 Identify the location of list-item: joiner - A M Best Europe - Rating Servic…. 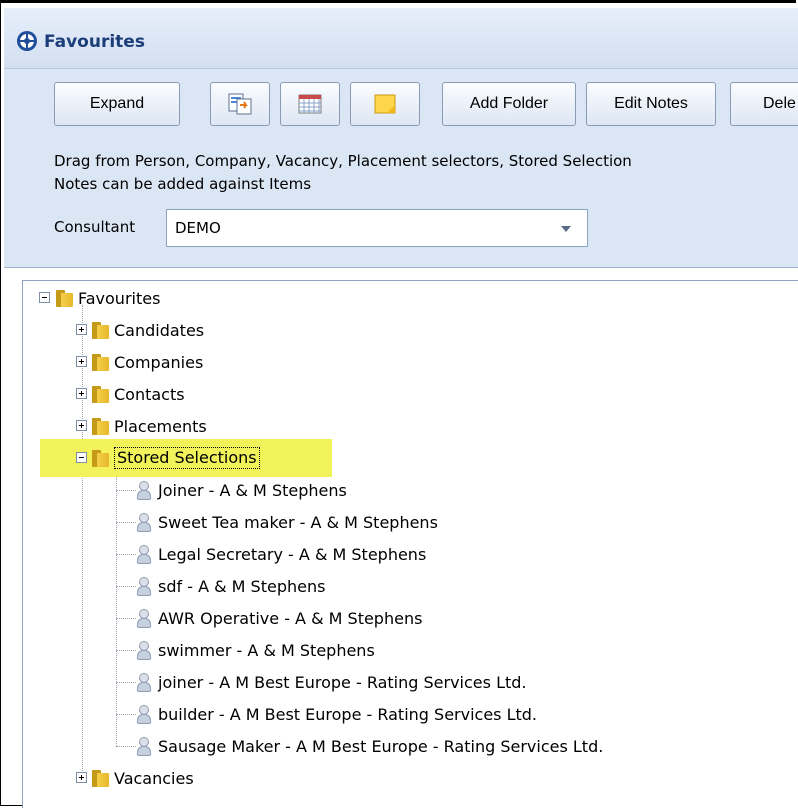
(331, 682).